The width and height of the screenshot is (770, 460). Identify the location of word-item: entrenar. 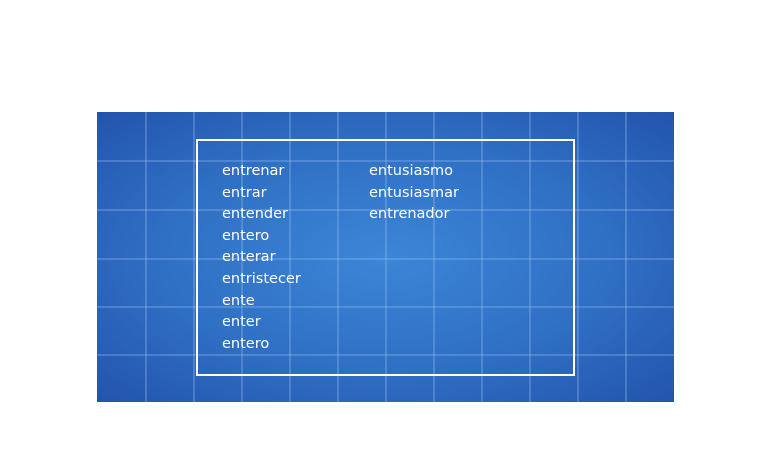
(253, 171).